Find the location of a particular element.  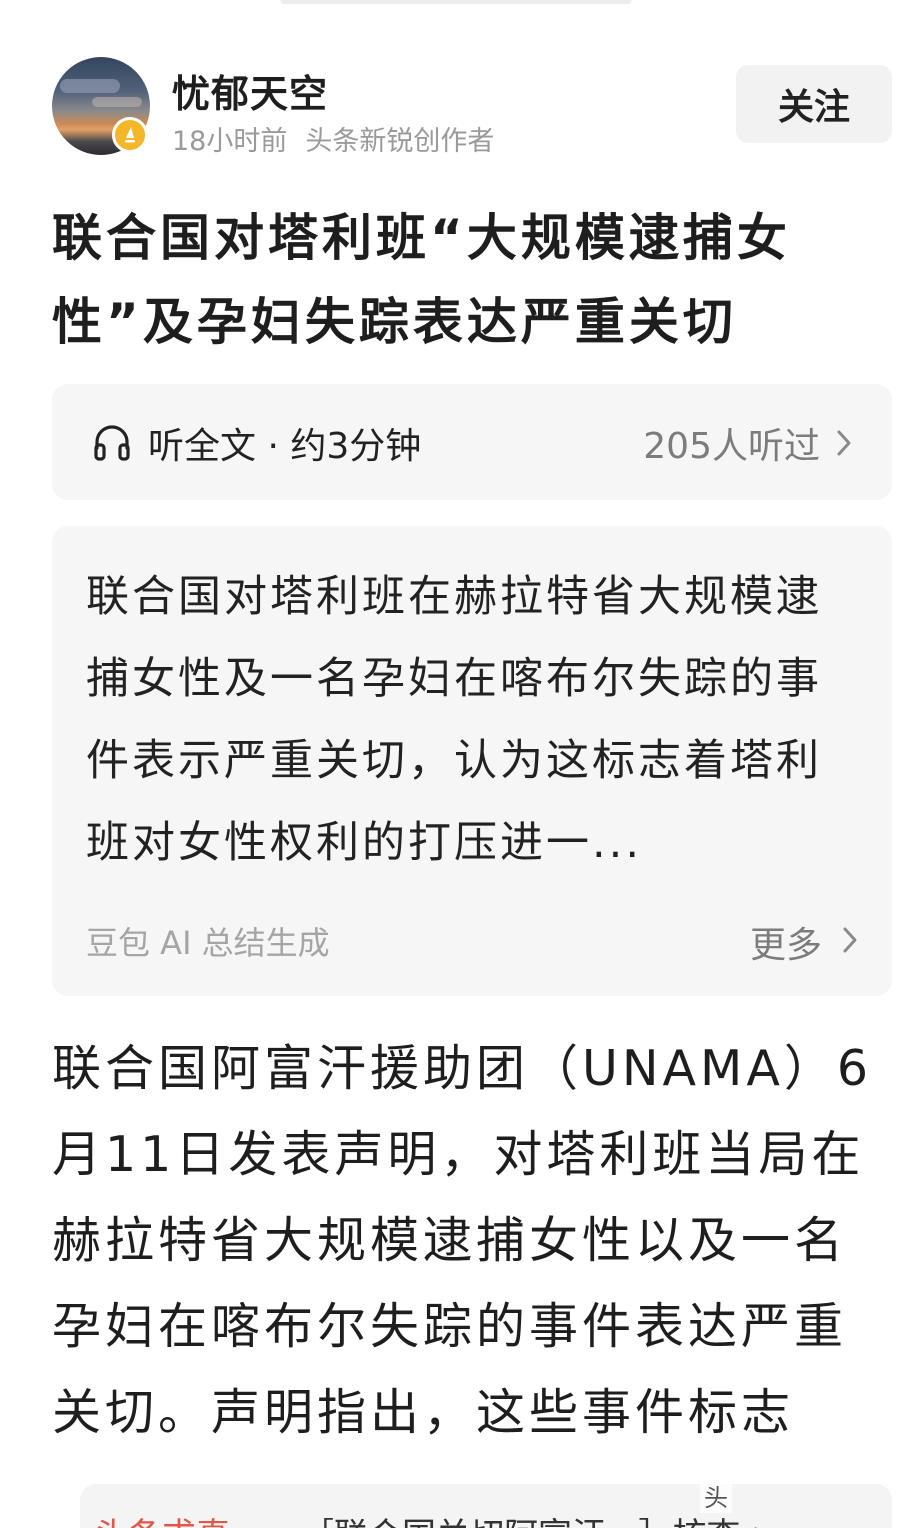

summary-source: 豆包 AI 总结生成 is located at coordinates (208, 943).